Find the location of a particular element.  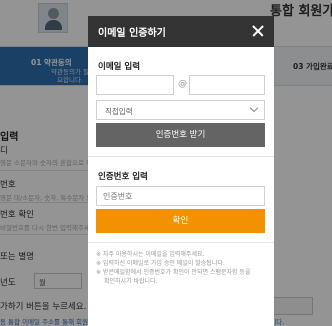

modal-header: 이메일 인증하기 is located at coordinates (181, 31).